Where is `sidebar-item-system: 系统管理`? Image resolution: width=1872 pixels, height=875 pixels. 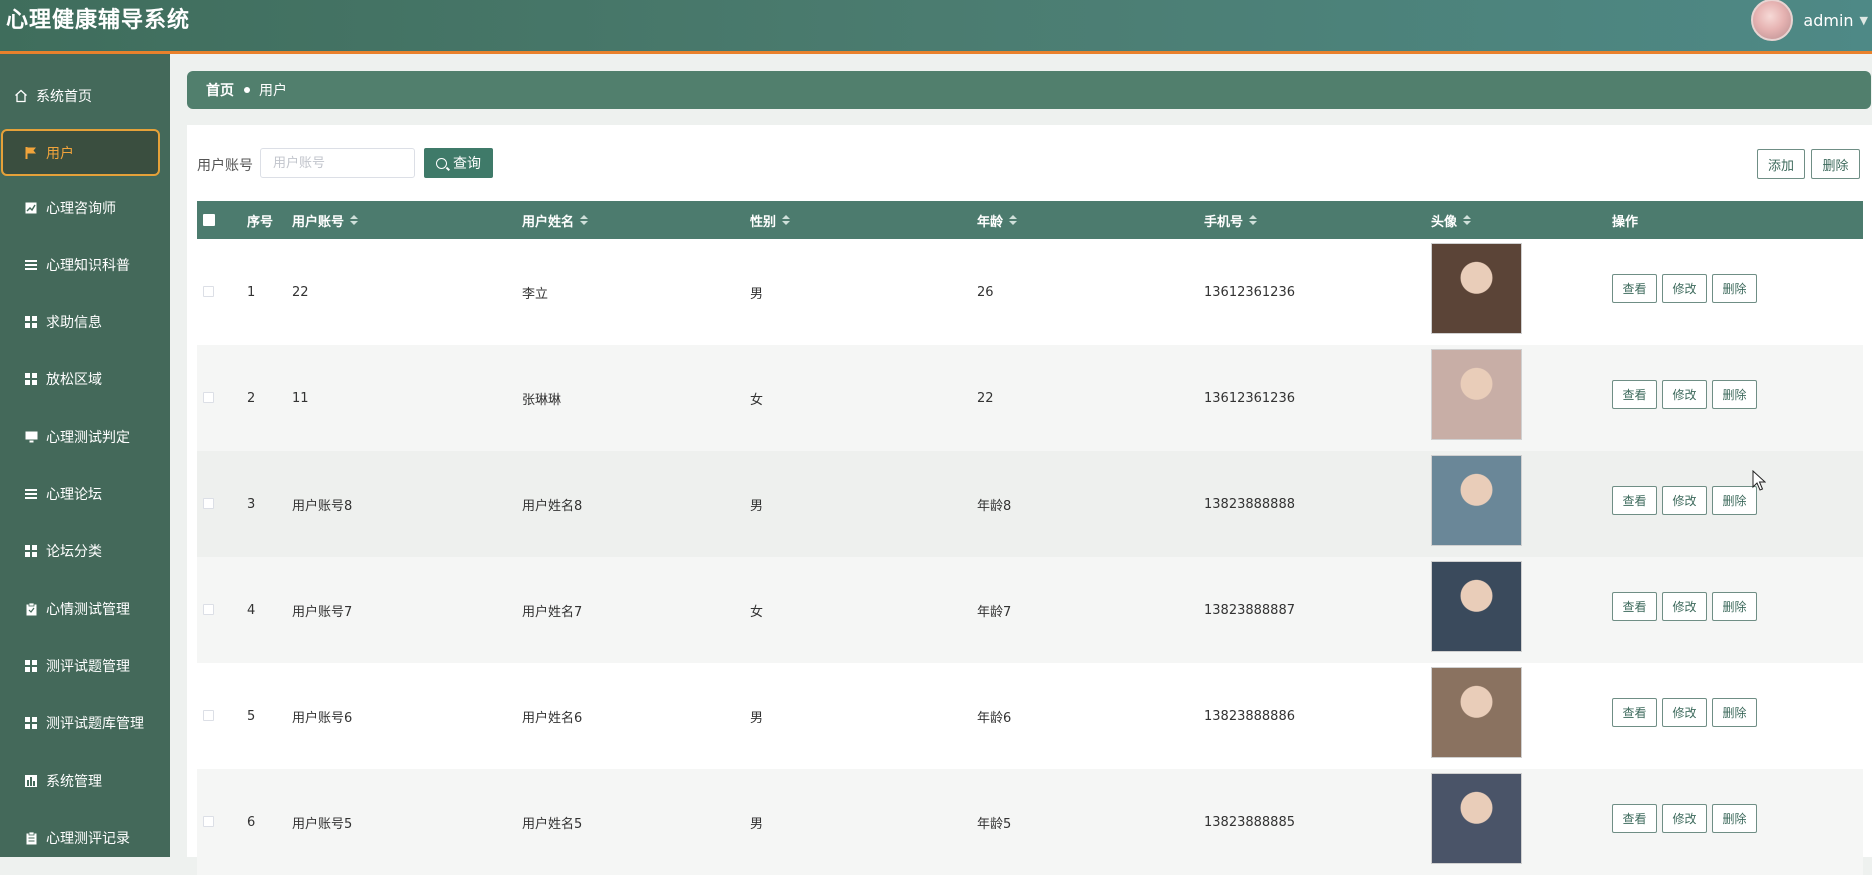 sidebar-item-system: 系统管理 is located at coordinates (85, 781).